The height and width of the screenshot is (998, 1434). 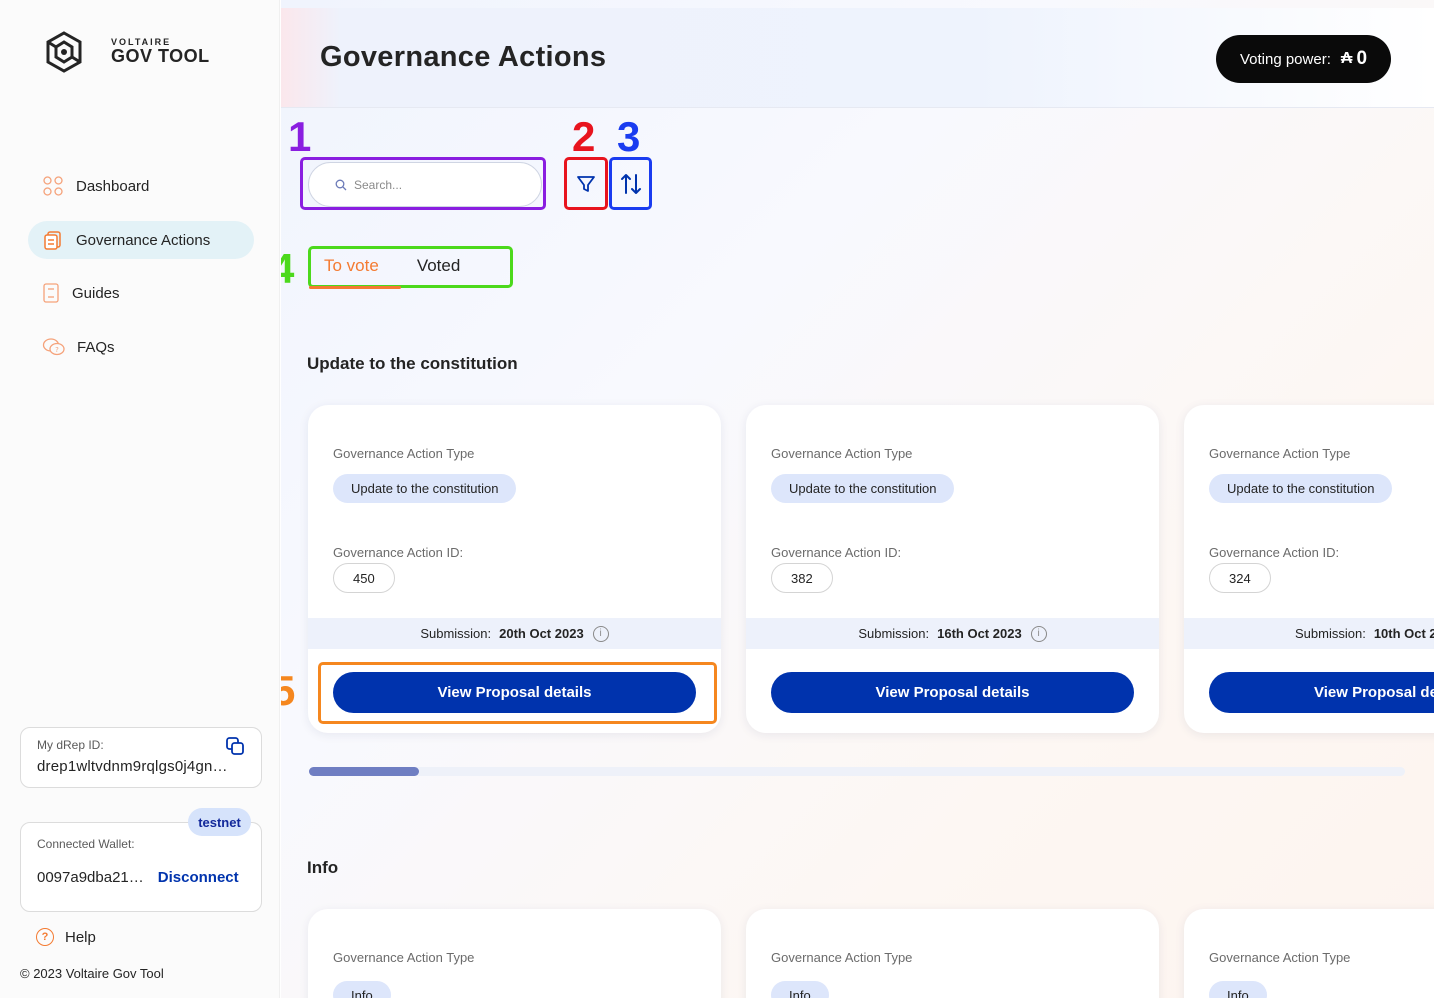 I want to click on help-icon: ?, so click(x=45, y=937).